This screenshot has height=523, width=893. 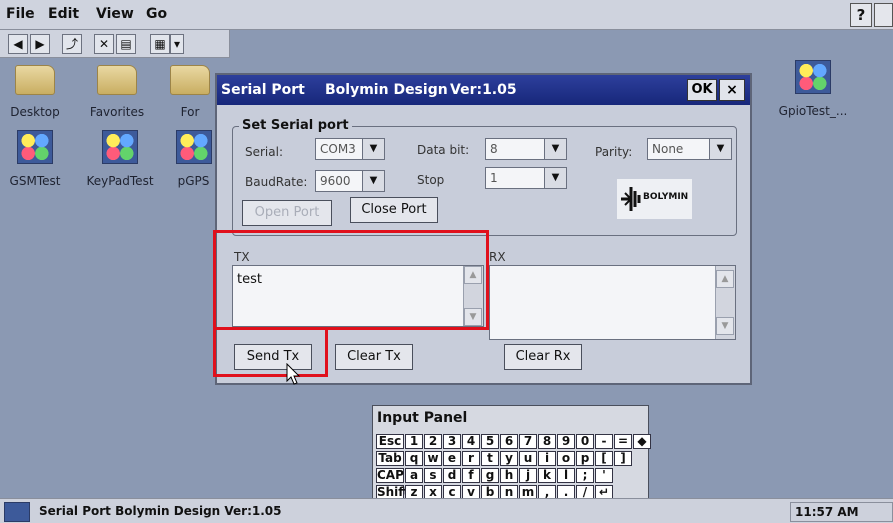 I want to click on key-1-11: [, so click(x=604, y=458).